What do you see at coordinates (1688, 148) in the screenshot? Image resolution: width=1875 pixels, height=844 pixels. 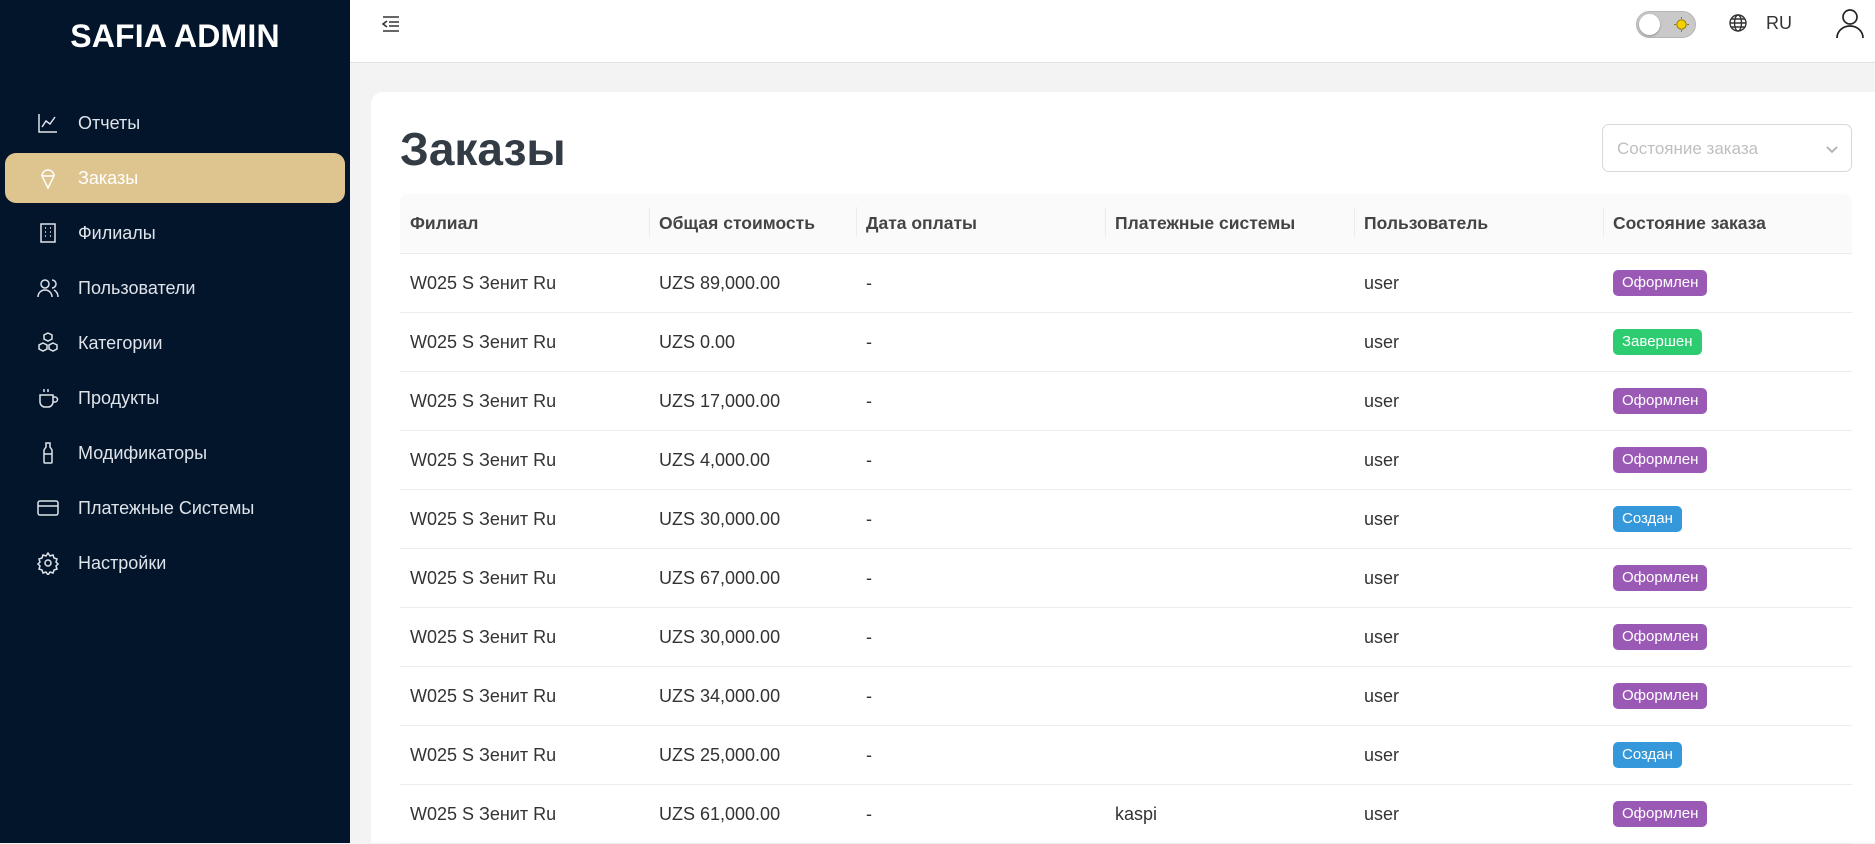 I see `filter-placeholder: Состояние заказа` at bounding box center [1688, 148].